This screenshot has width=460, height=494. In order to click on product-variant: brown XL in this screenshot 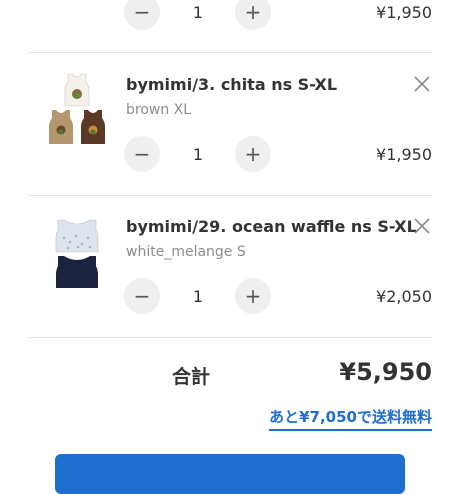, I will do `click(159, 110)`.